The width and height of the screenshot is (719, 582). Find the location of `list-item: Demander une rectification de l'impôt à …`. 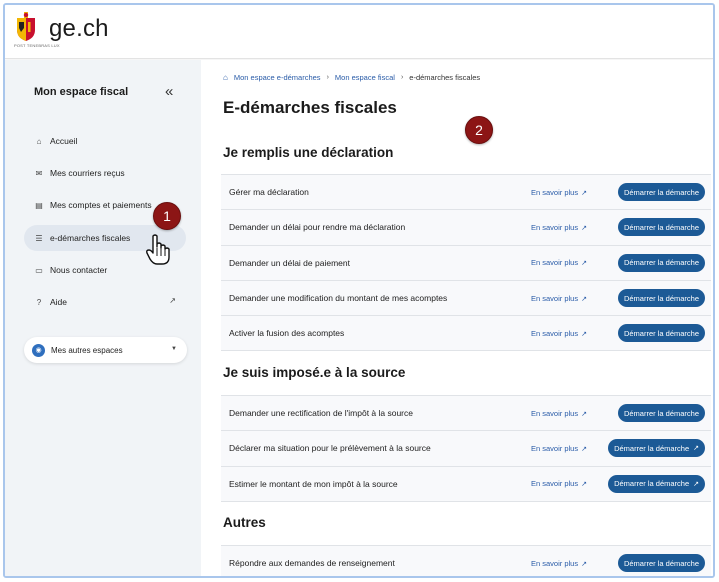

list-item: Demander une rectification de l'impôt à … is located at coordinates (466, 414).